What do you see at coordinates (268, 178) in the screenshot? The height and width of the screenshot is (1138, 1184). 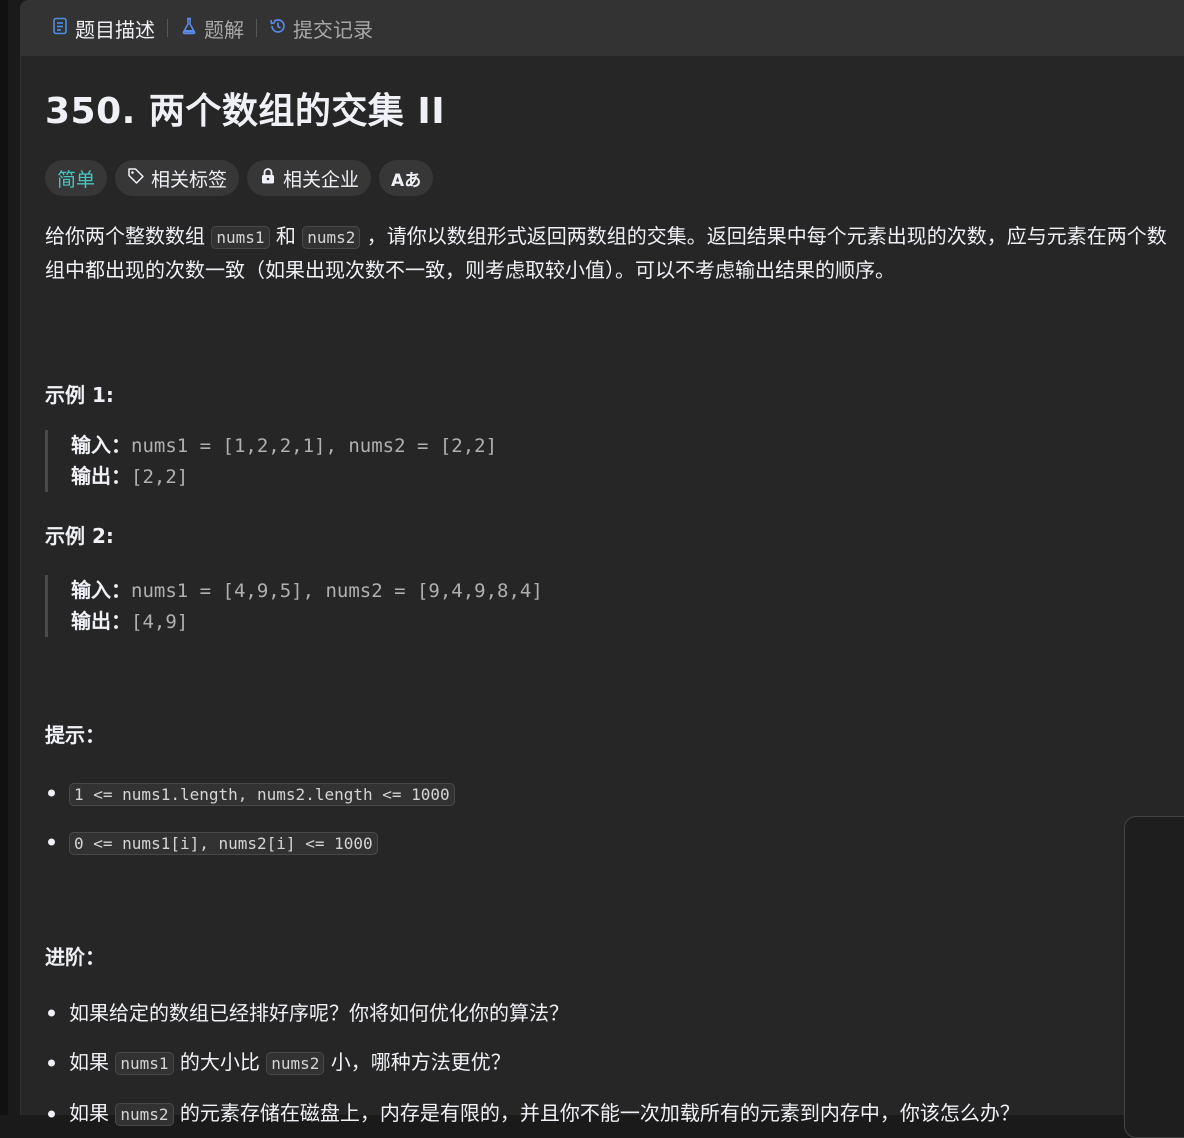 I see `lock-icon` at bounding box center [268, 178].